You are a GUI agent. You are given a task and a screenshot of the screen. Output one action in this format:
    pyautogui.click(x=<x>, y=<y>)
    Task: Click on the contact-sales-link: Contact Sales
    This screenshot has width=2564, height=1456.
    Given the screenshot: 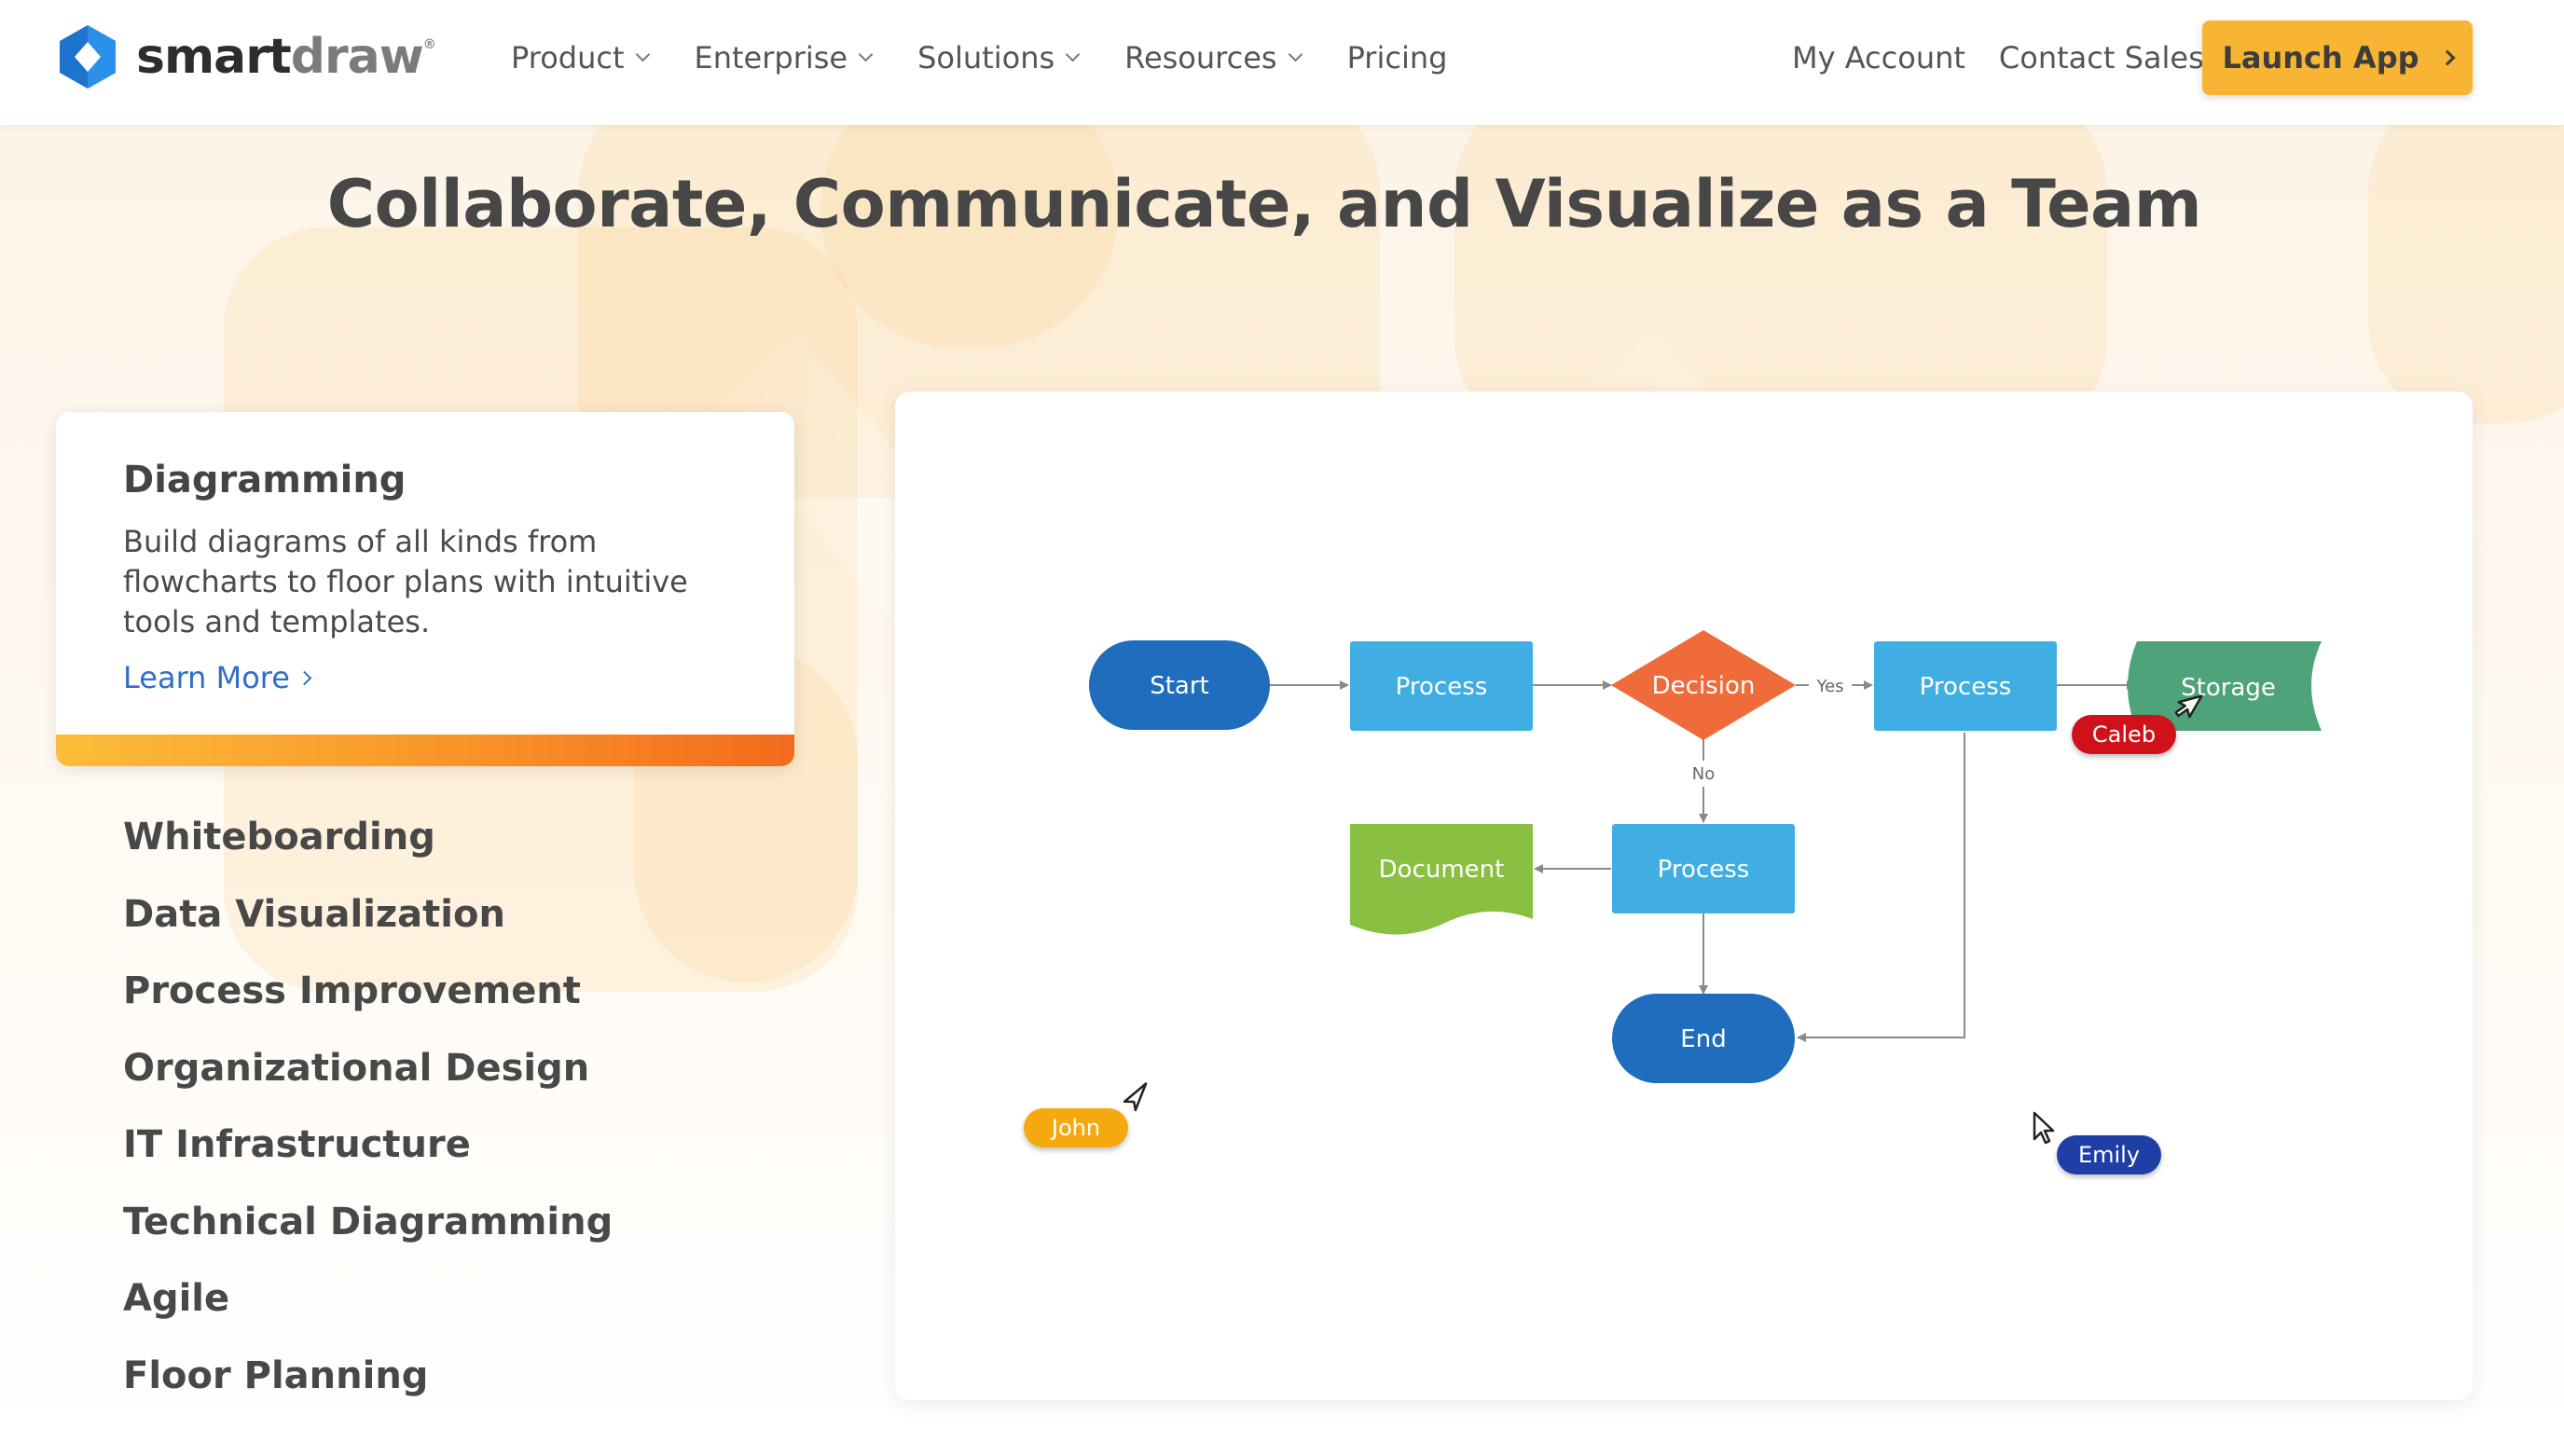 What is the action you would take?
    pyautogui.click(x=2101, y=57)
    